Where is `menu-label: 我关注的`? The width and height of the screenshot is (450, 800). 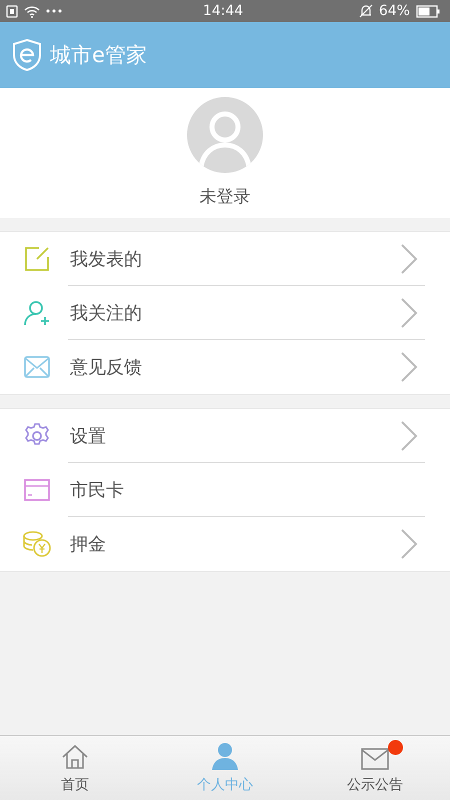
menu-label: 我关注的 is located at coordinates (106, 313).